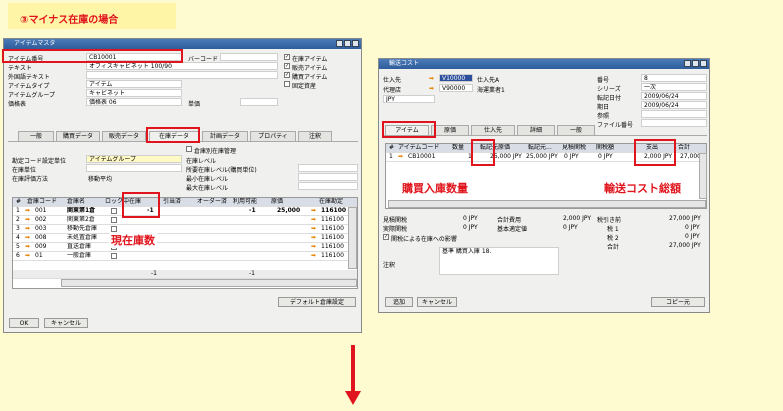  What do you see at coordinates (24, 323) in the screenshot?
I see `ok-button: OK` at bounding box center [24, 323].